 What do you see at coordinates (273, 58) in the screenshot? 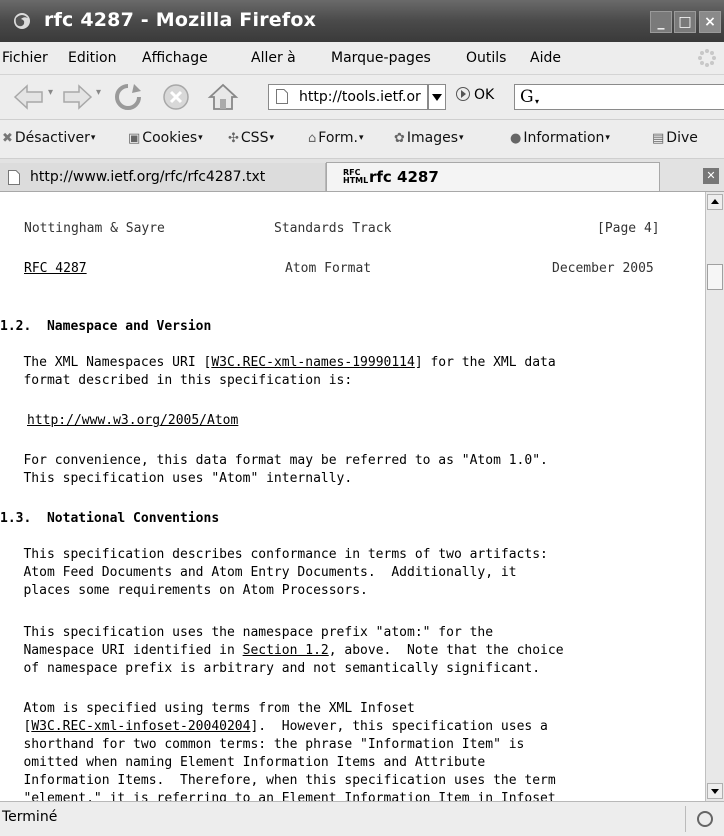
I see `menu-aller-a: Aller à` at bounding box center [273, 58].